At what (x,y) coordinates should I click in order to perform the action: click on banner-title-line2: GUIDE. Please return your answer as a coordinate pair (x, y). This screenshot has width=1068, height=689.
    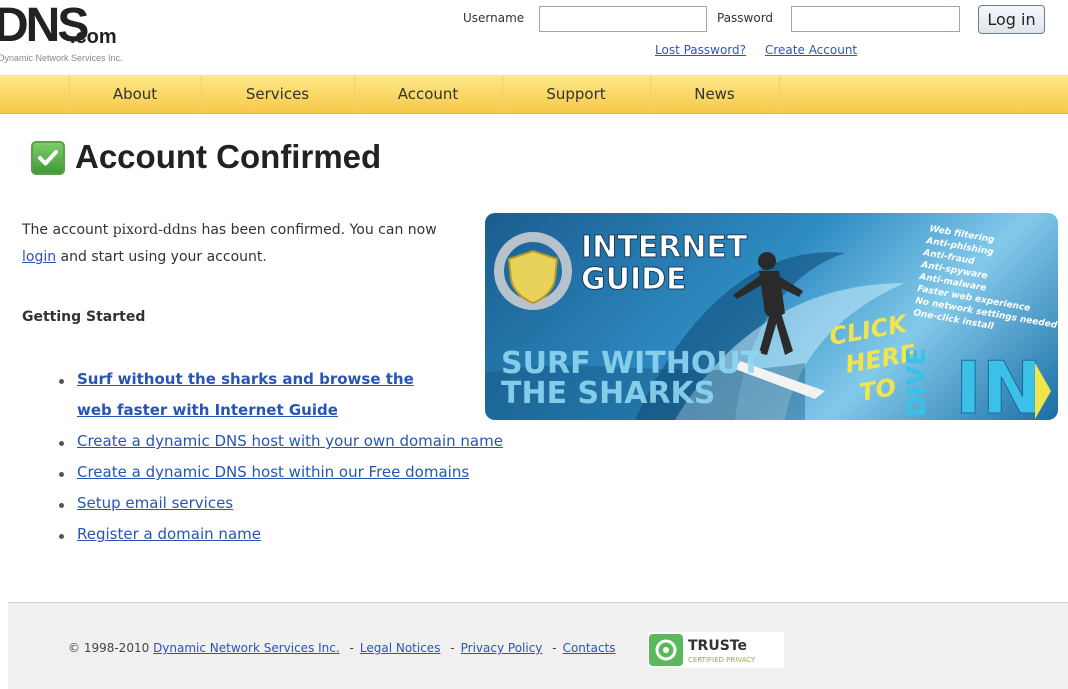
    Looking at the image, I should click on (634, 279).